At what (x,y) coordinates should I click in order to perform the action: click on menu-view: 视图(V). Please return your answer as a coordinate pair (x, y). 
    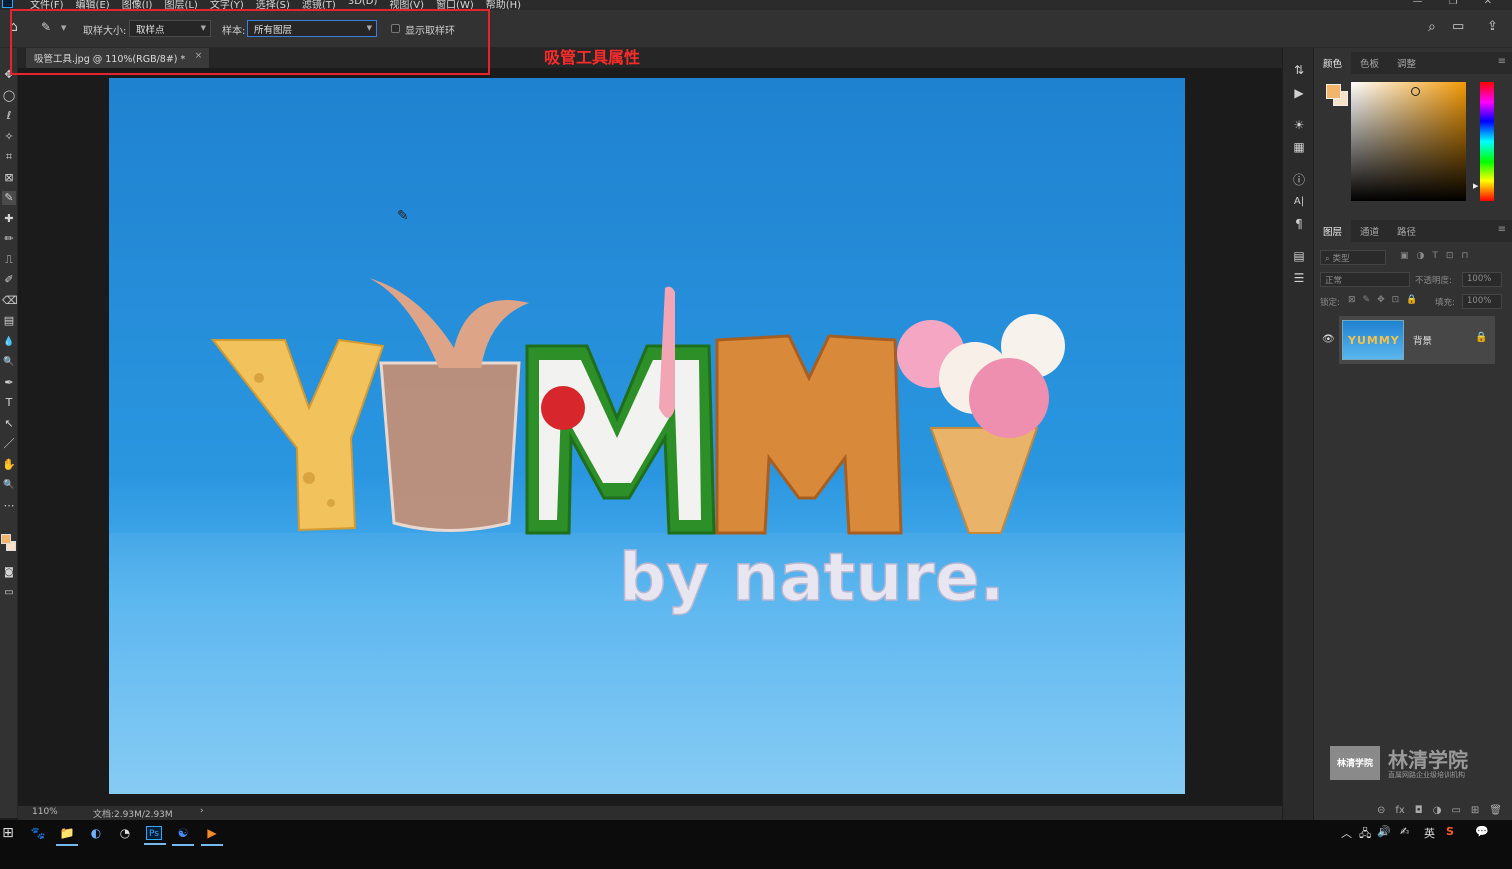
    Looking at the image, I should click on (406, 5).